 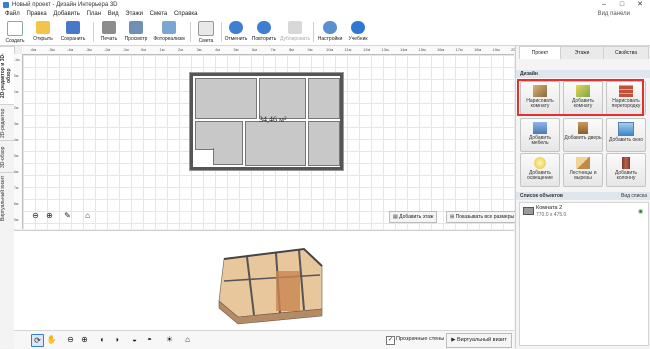 What do you see at coordinates (390, 340) in the screenshot?
I see `transparent-walls-checkbox: ✓` at bounding box center [390, 340].